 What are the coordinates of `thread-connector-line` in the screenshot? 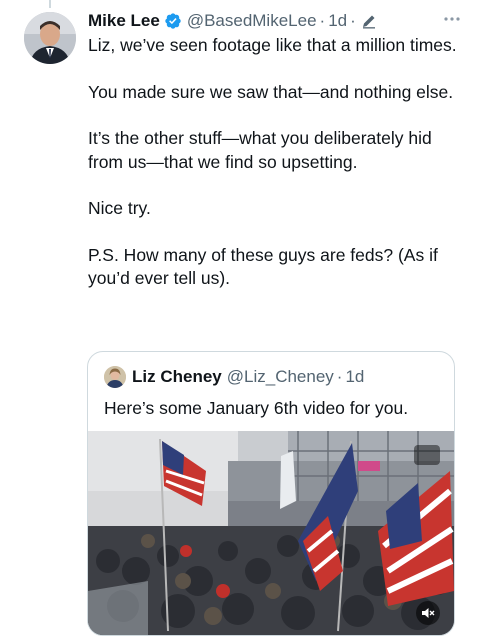 It's located at (50, 4).